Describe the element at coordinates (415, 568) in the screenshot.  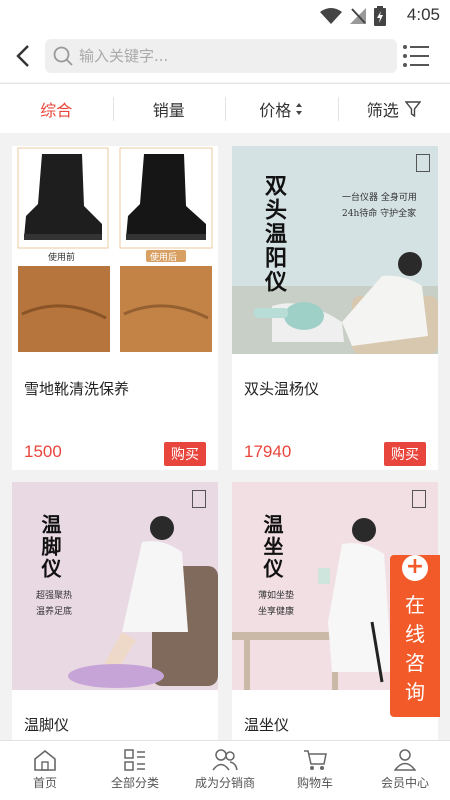
I see `plus-icon: +` at that location.